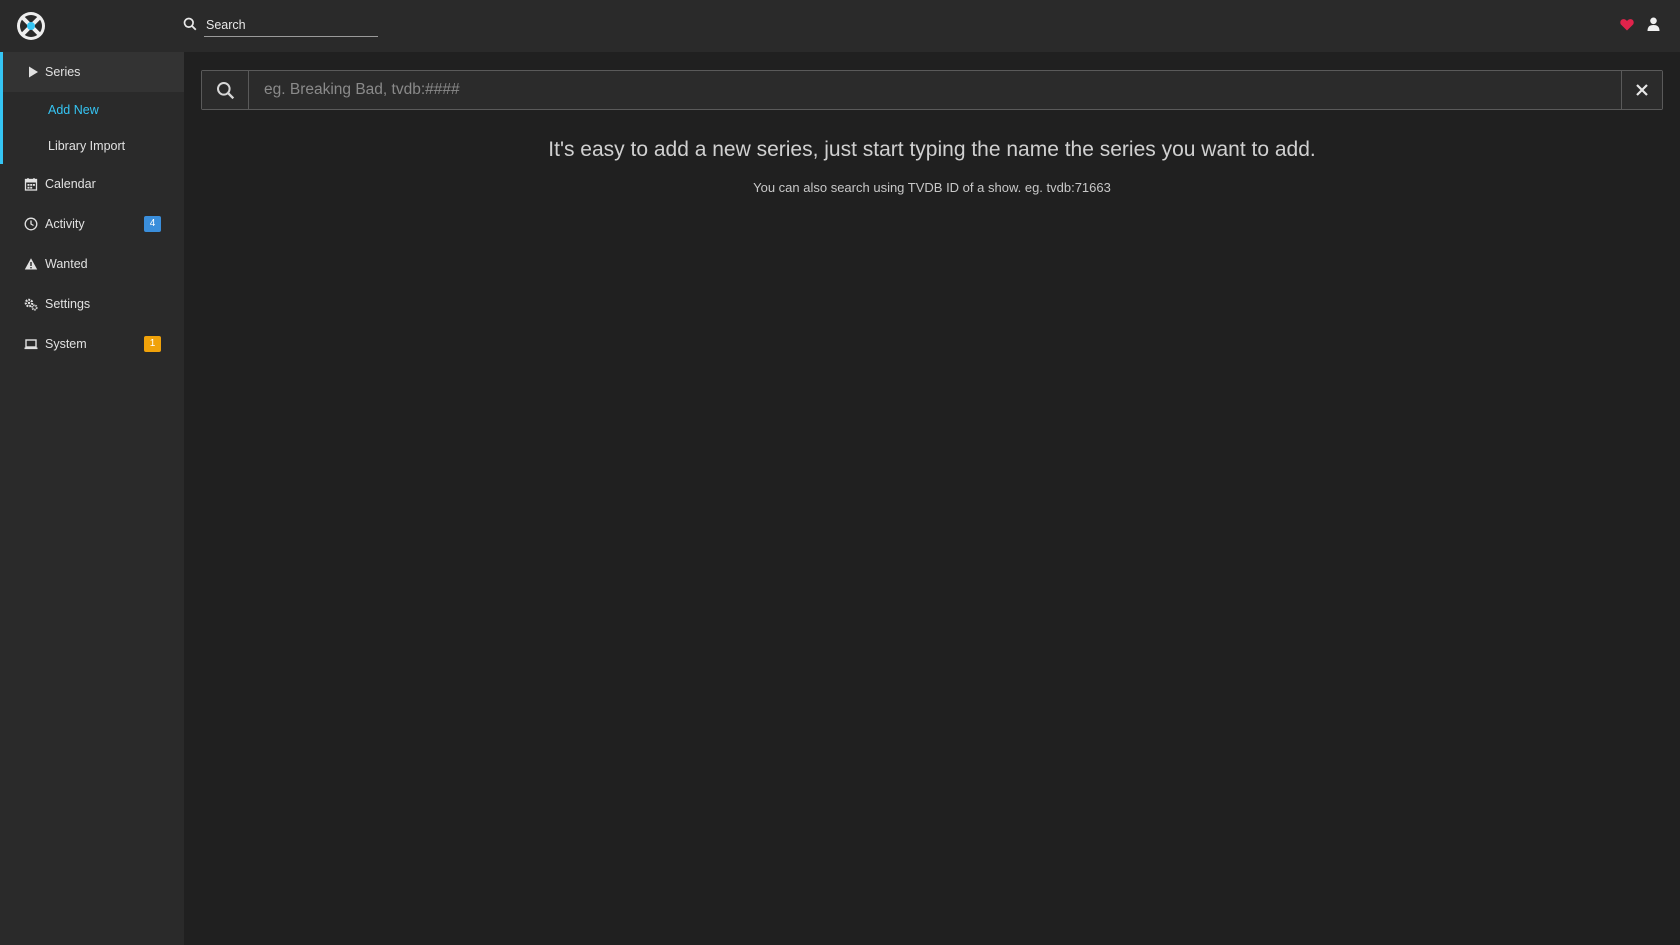 This screenshot has height=945, width=1680. I want to click on activity-count-badge: 4, so click(152, 224).